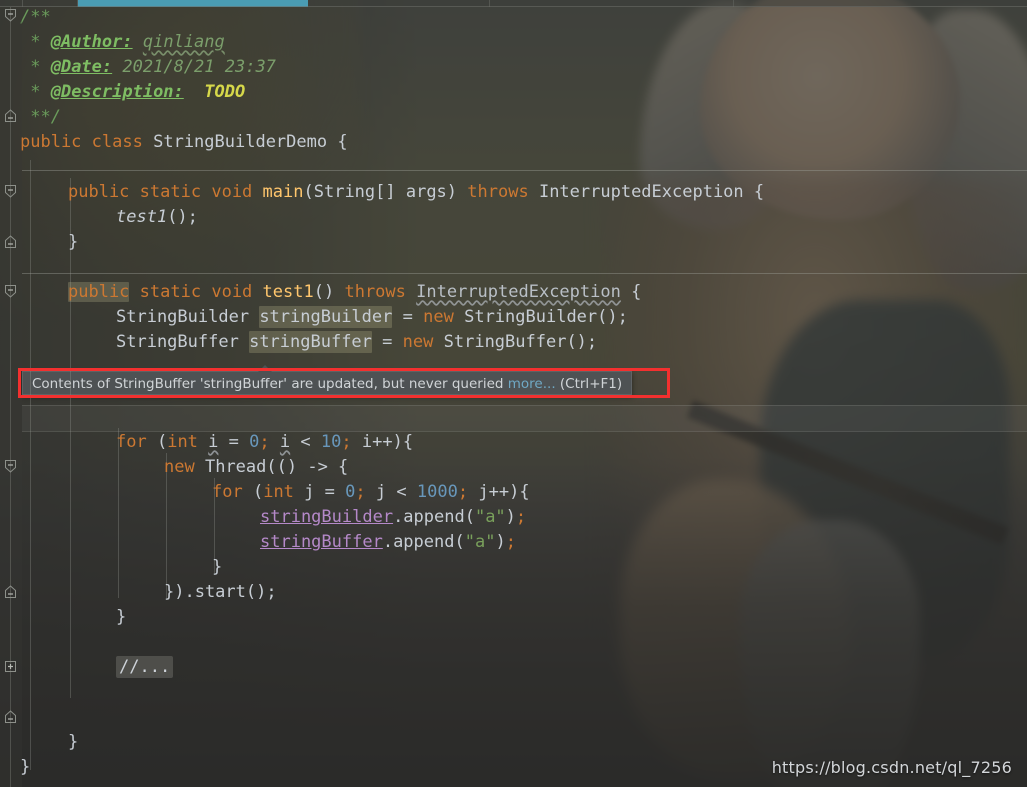  What do you see at coordinates (81, 67) in the screenshot?
I see `token-tag-date: @Date:` at bounding box center [81, 67].